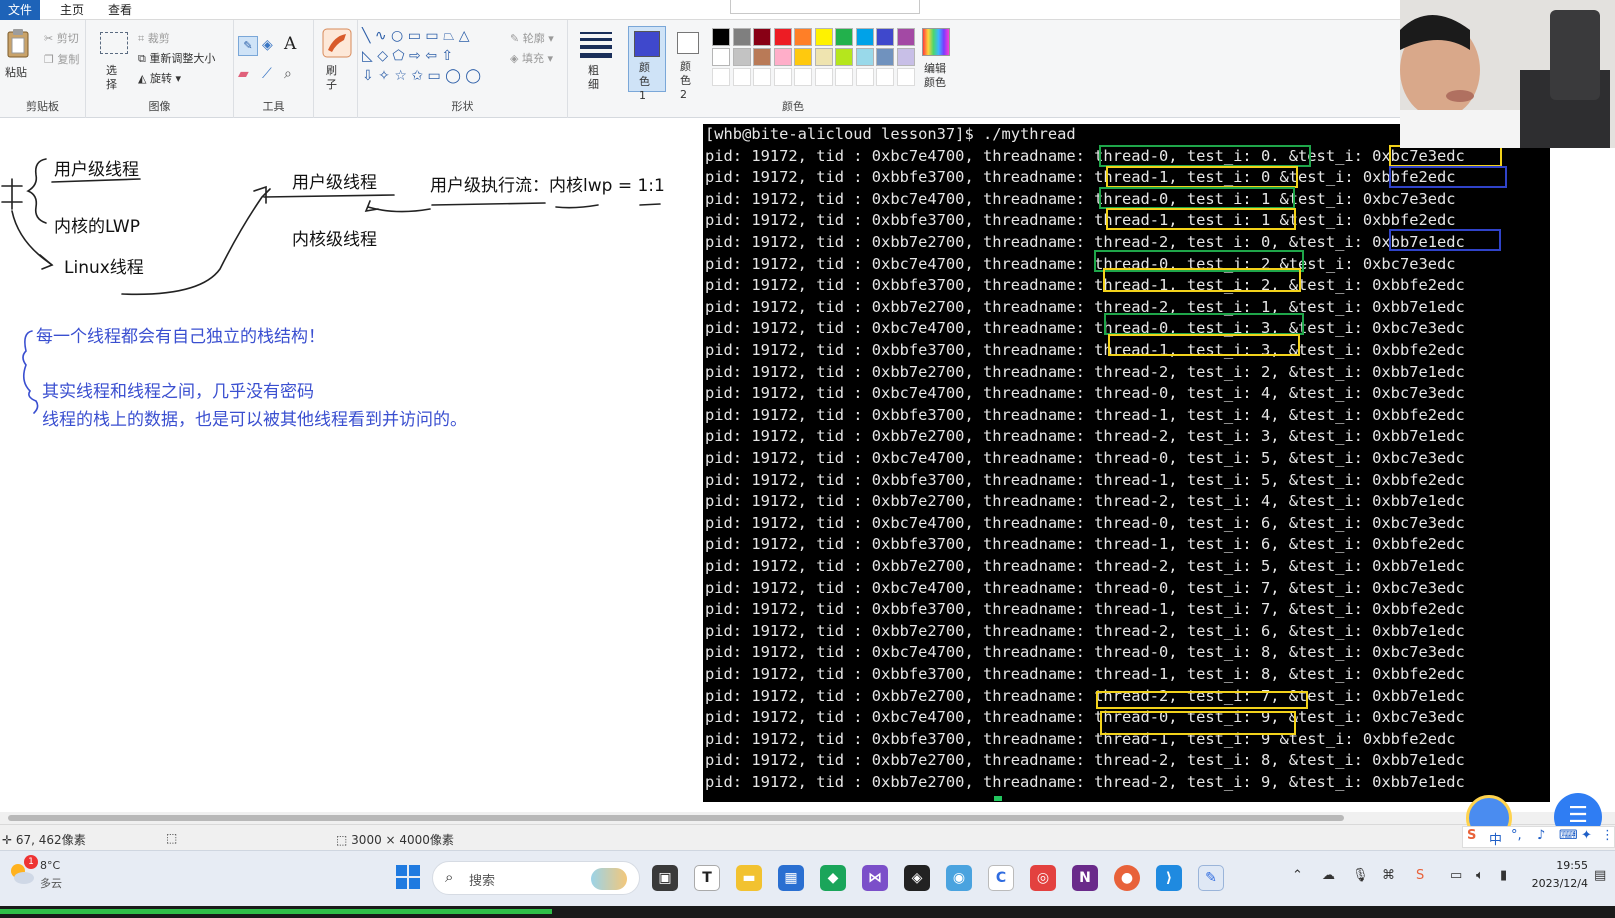  I want to click on ime-toolbar: S 中 °, ♪ ⌨ ✦ ⋮, so click(1538, 837).